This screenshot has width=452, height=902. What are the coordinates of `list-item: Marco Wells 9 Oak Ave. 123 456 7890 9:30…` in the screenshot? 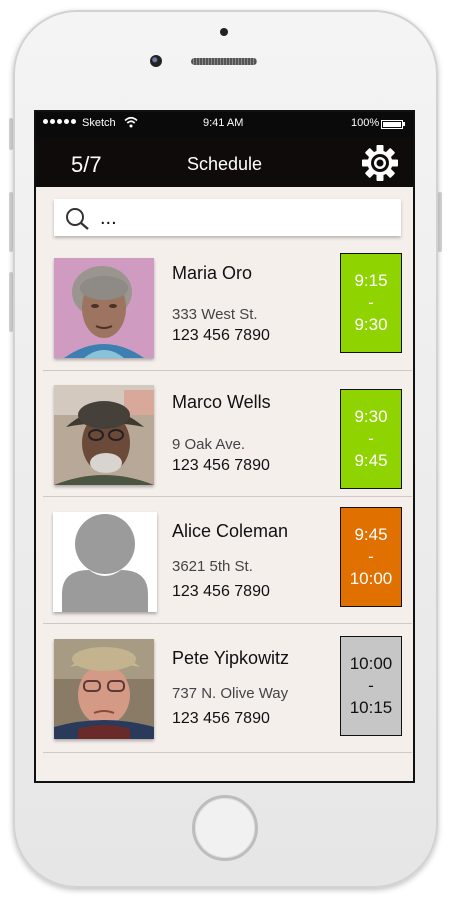 It's located at (227, 434).